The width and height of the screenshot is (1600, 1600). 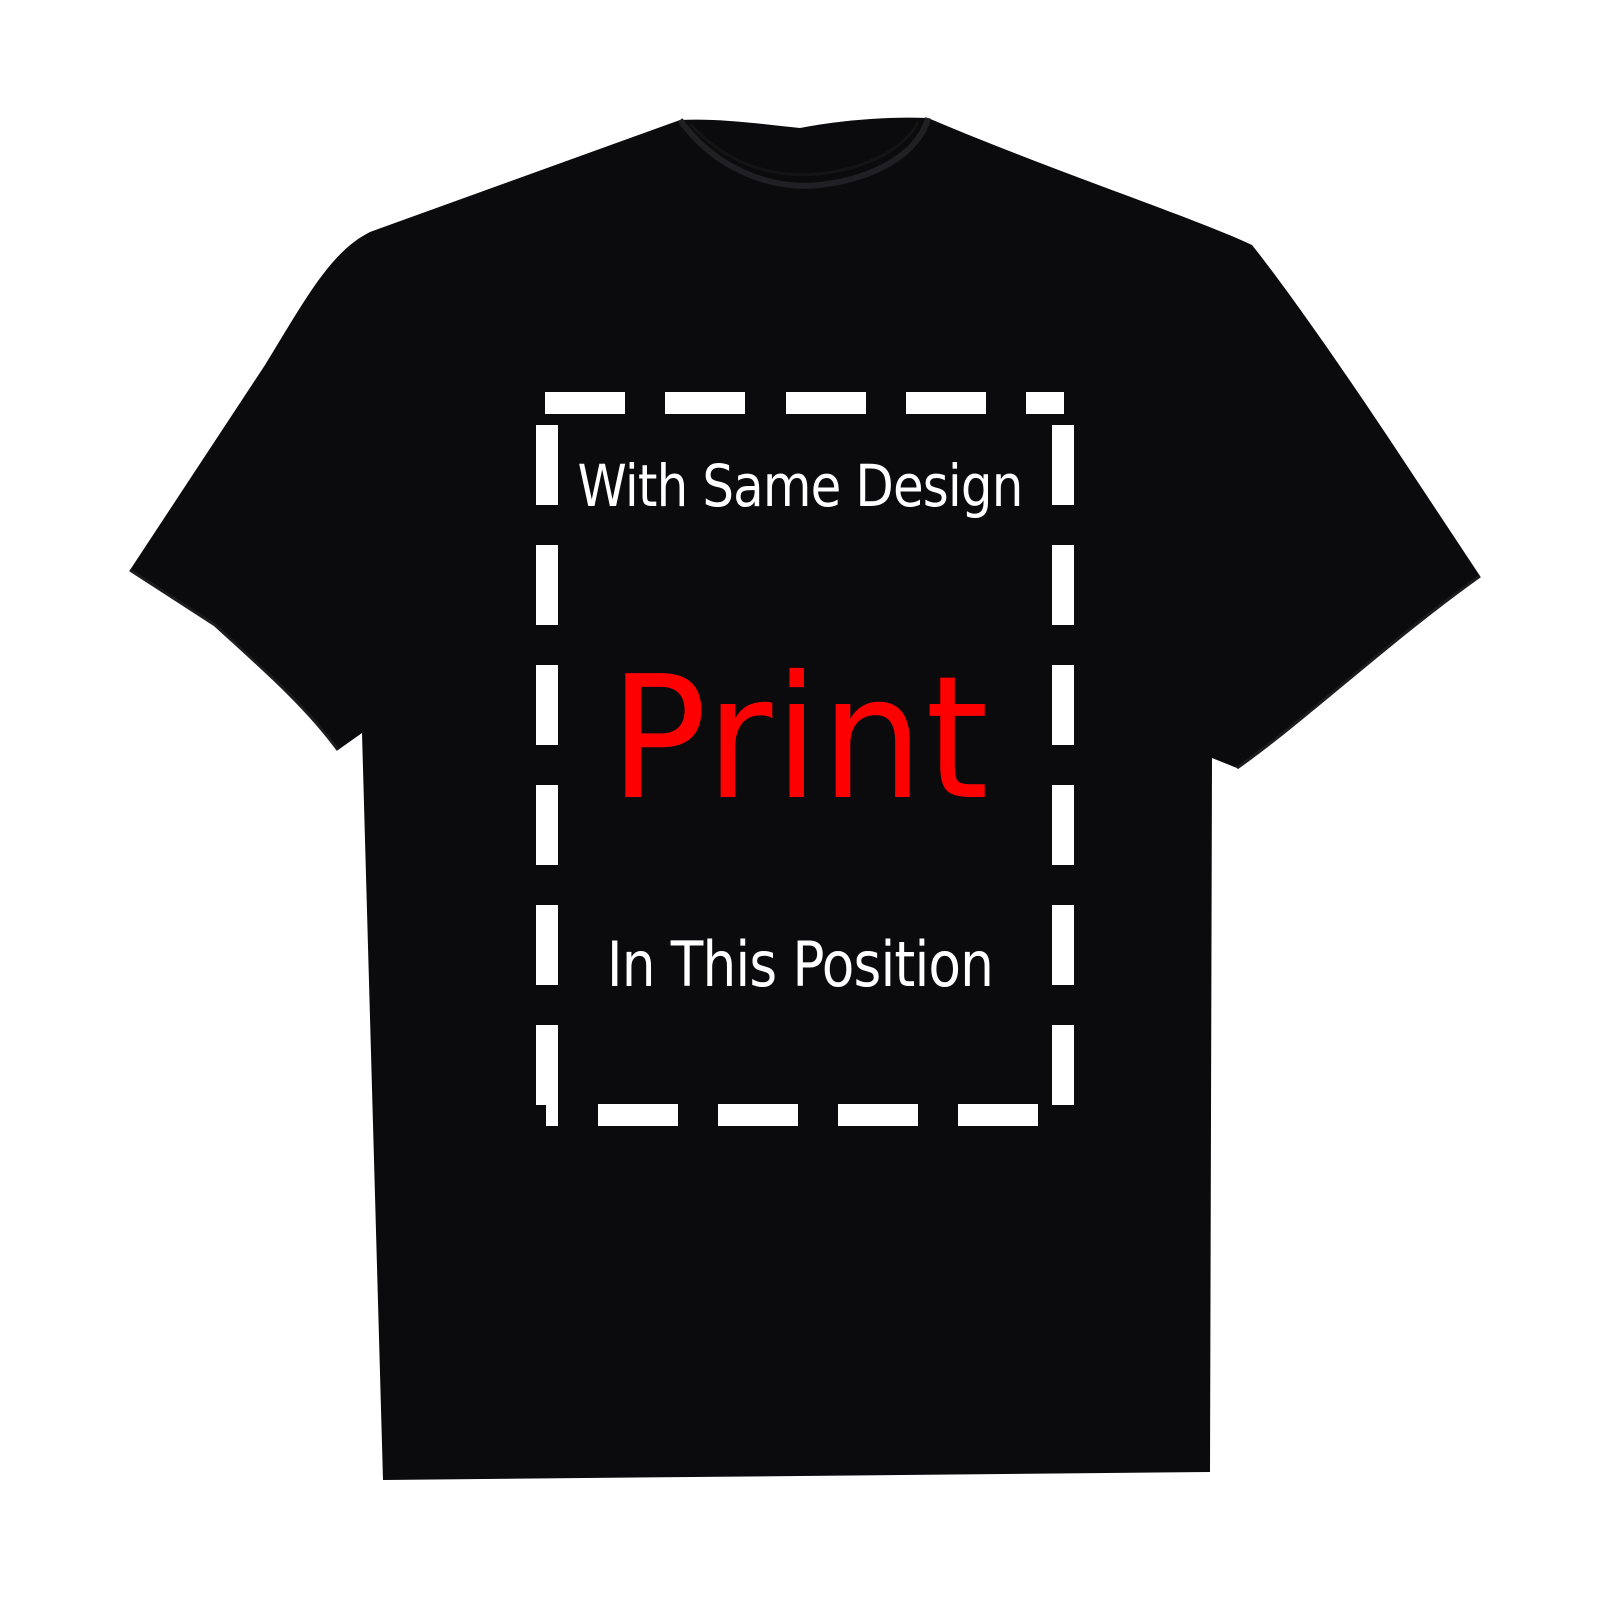 I want to click on print-text-top: With Same Design, so click(x=800, y=486).